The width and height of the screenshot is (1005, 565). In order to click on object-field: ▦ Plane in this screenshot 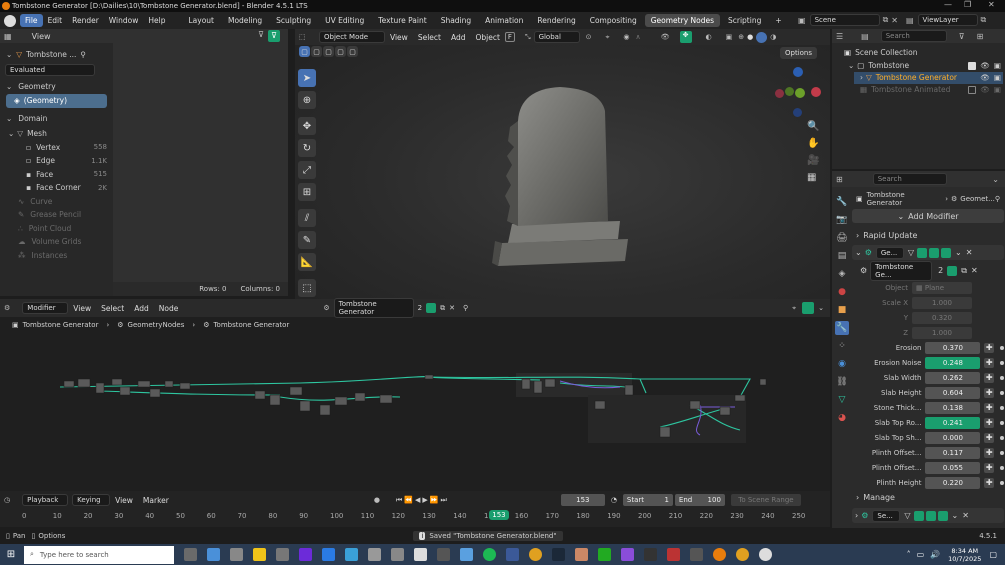, I will do `click(942, 287)`.